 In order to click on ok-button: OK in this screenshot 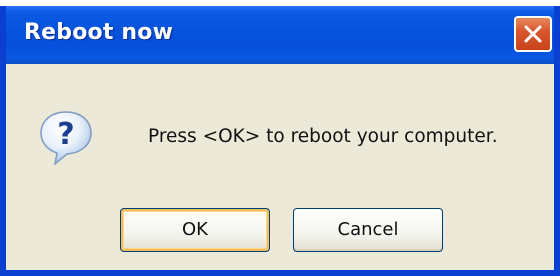, I will do `click(195, 230)`.